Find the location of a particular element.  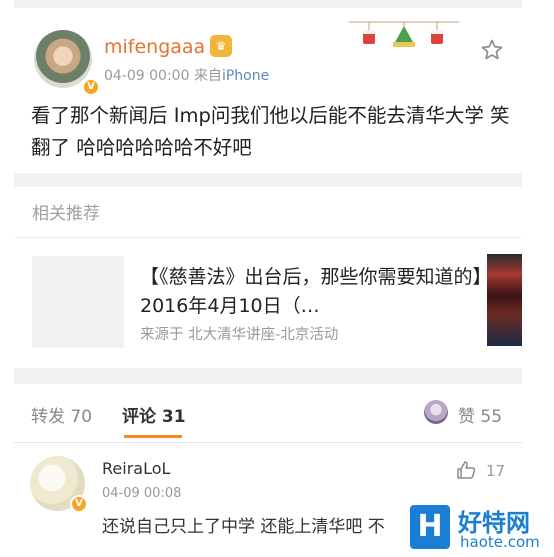

tab-comment: 评论 31 is located at coordinates (154, 414).